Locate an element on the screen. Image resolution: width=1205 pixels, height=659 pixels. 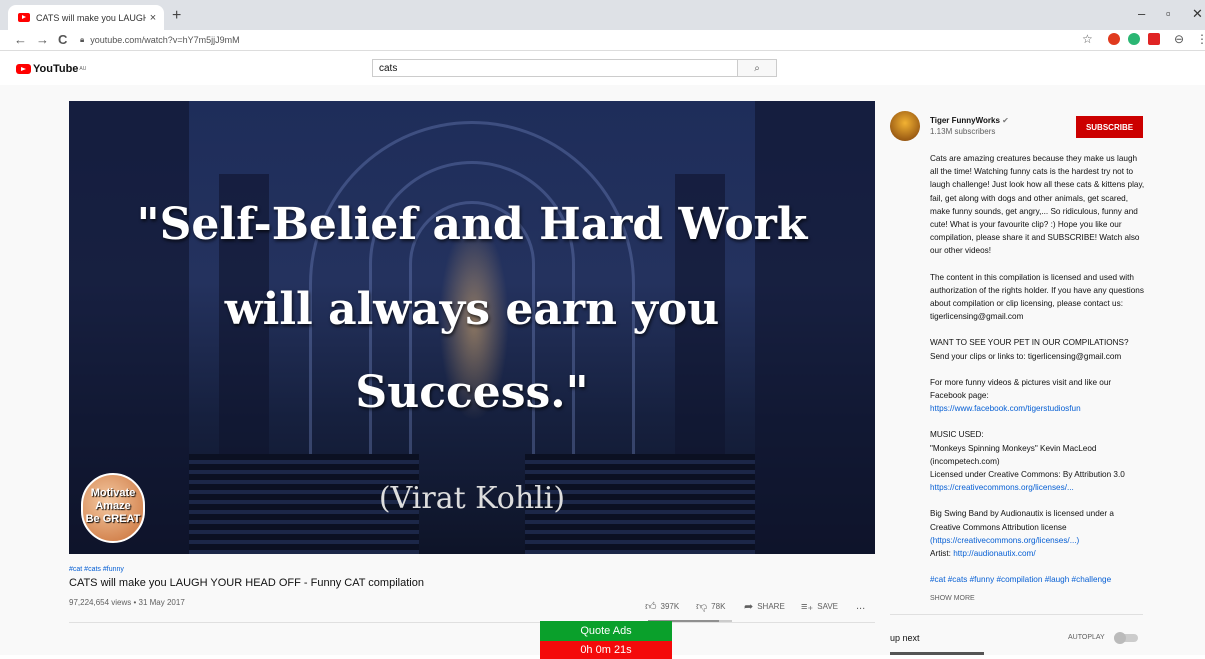
thumbs-up-icon: 👍︎ is located at coordinates (651, 607).